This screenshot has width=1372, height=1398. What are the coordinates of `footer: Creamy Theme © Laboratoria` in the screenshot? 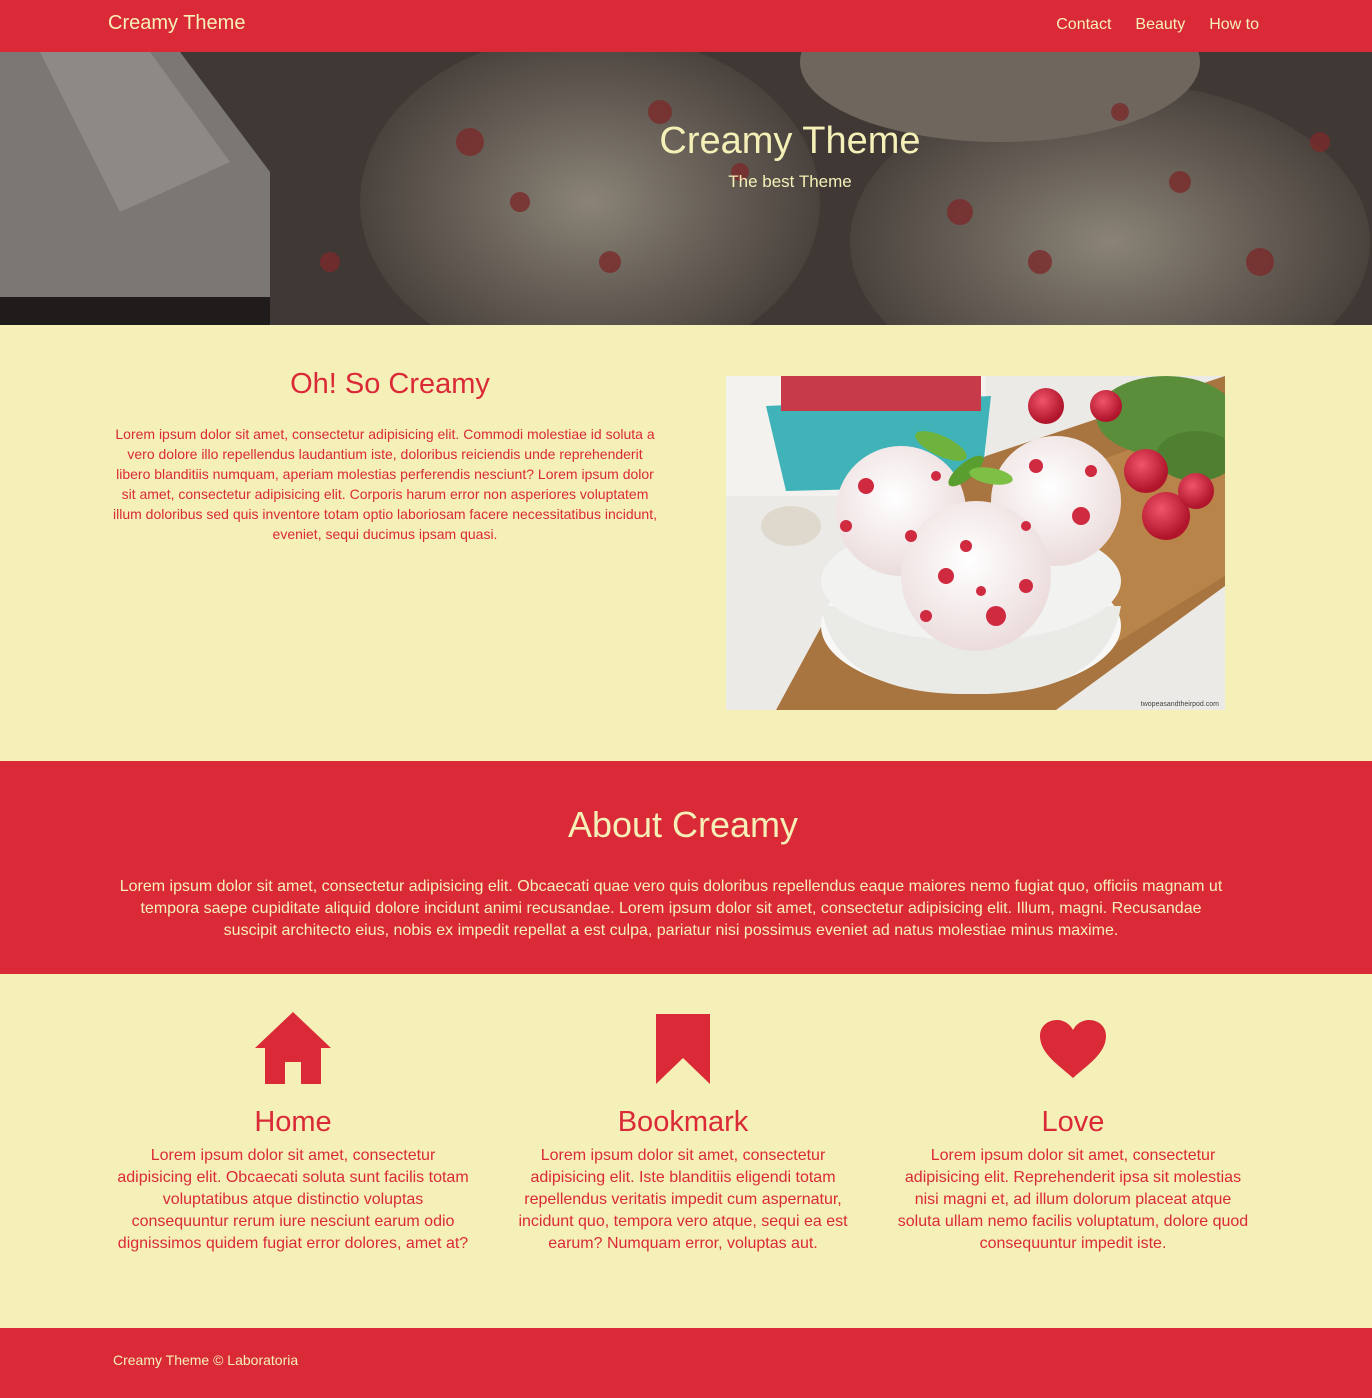 It's located at (686, 1363).